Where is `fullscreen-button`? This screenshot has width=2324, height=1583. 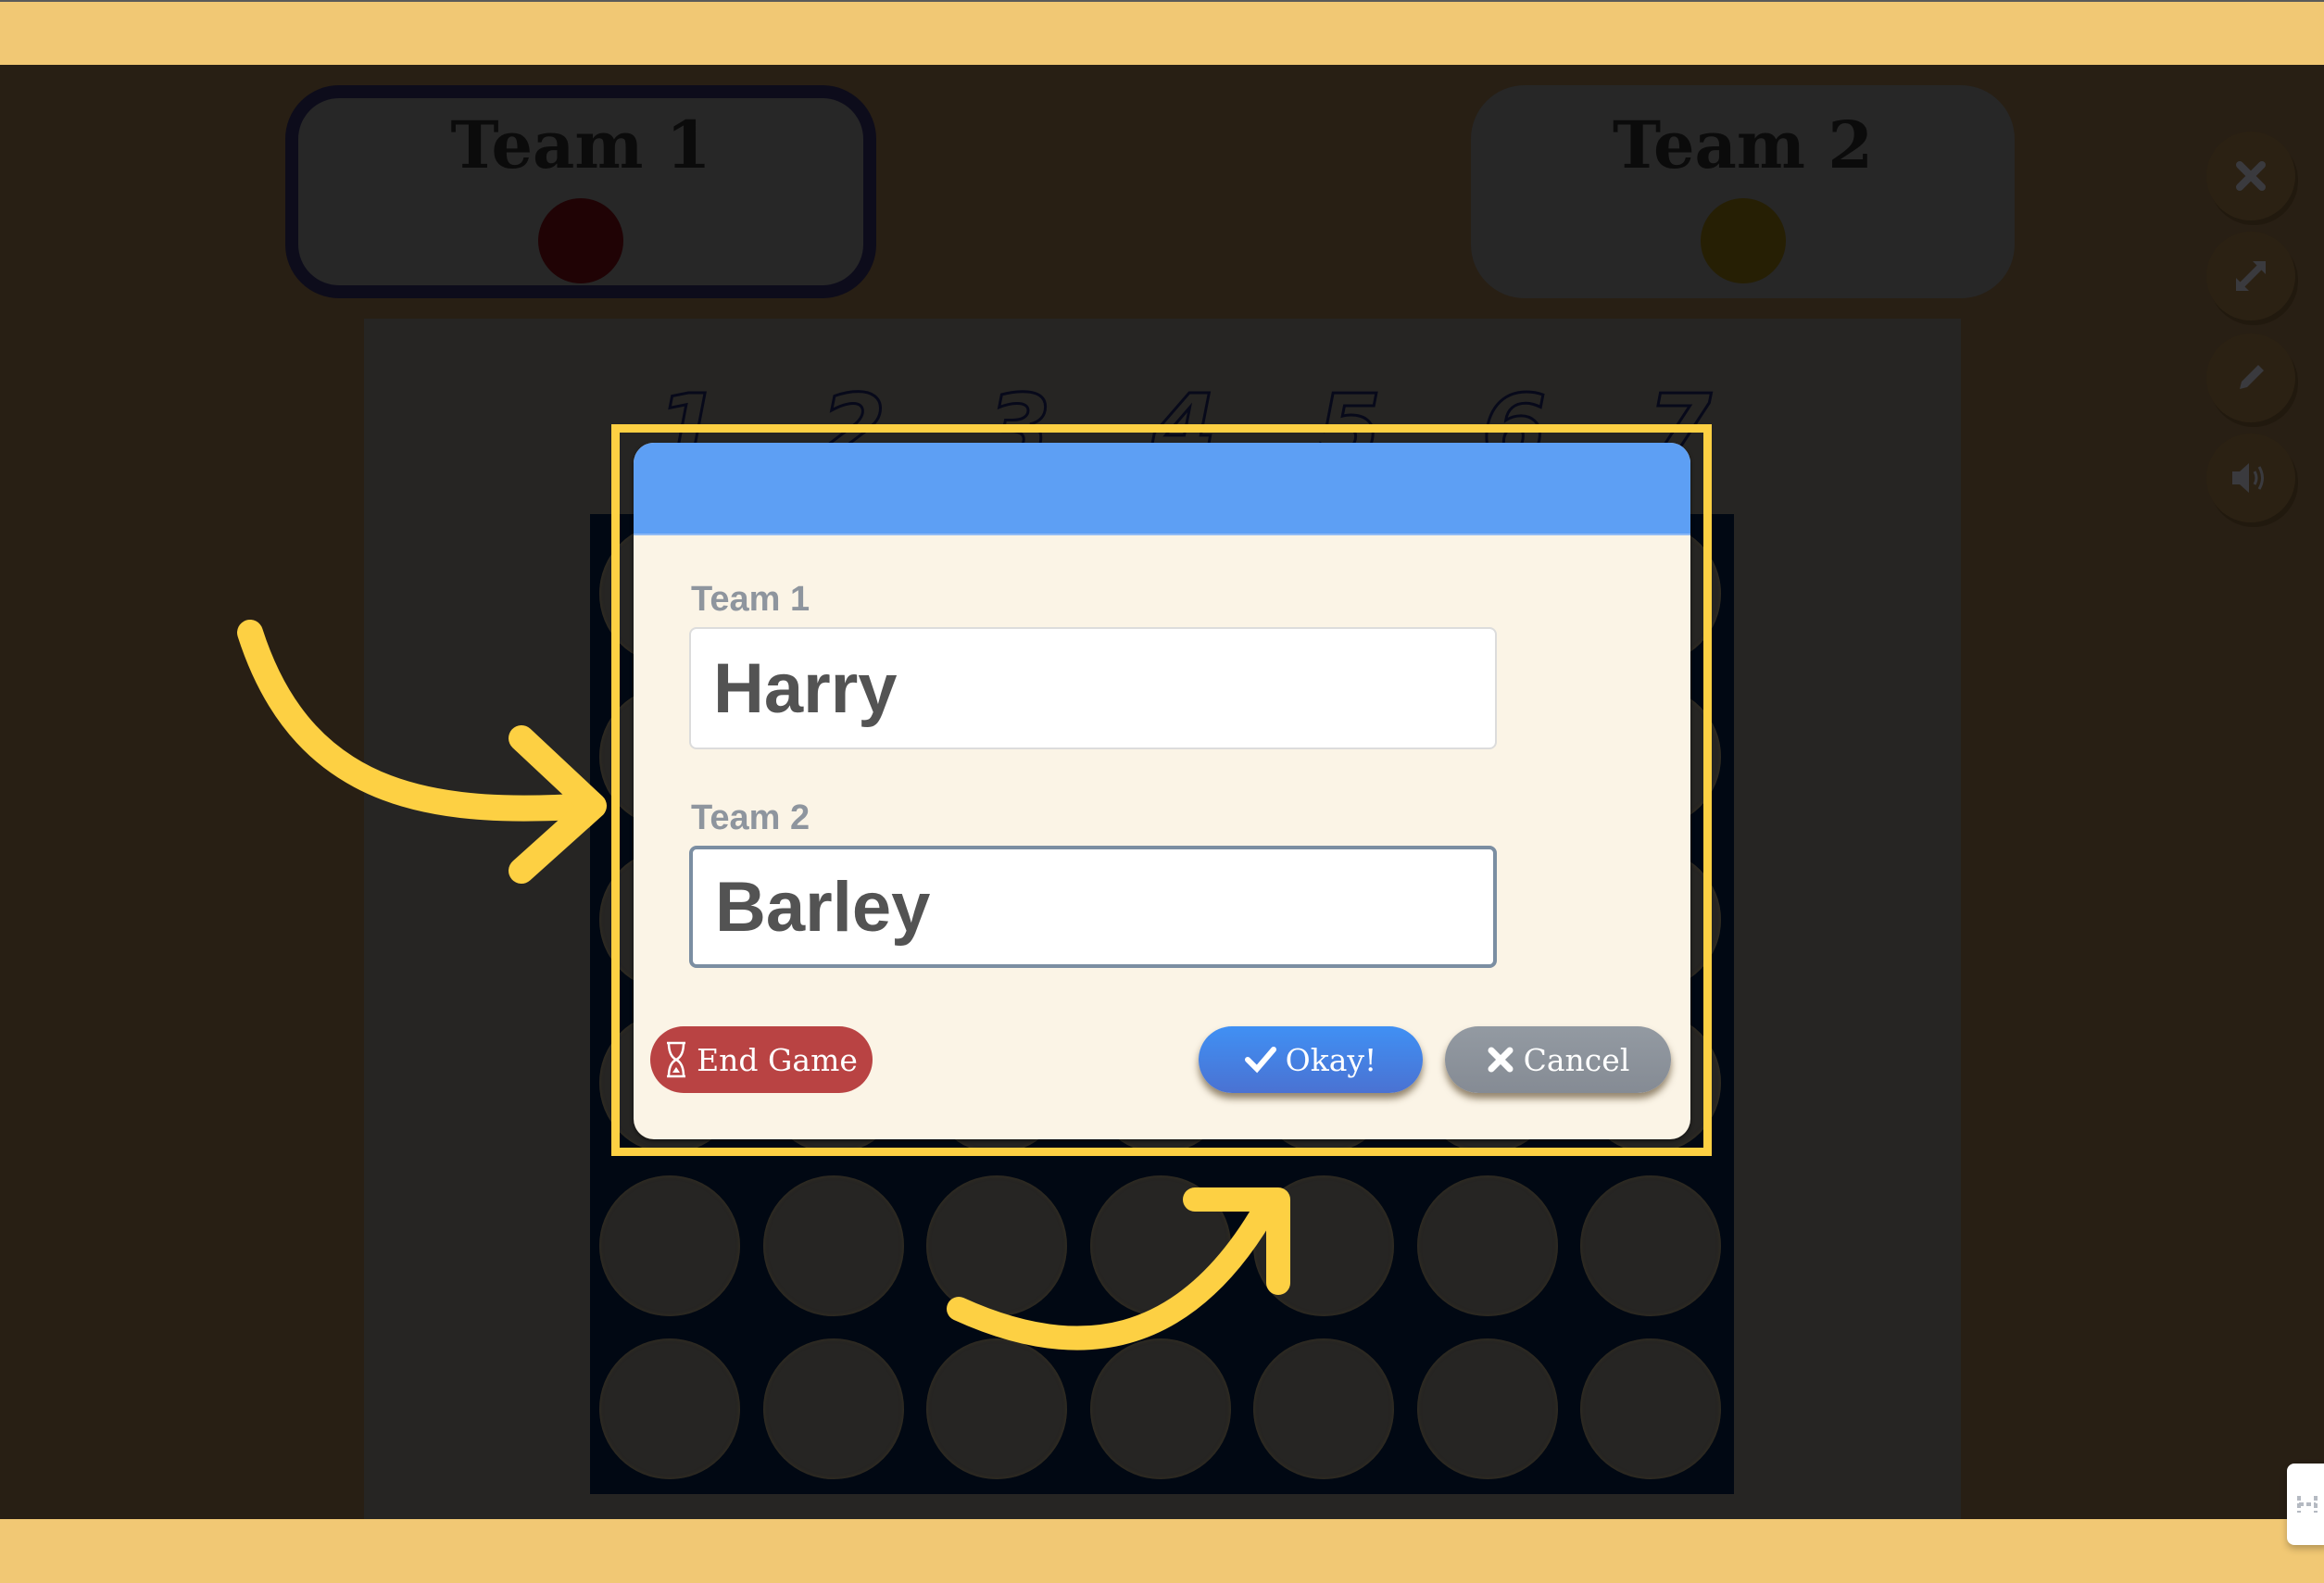
fullscreen-button is located at coordinates (2250, 276).